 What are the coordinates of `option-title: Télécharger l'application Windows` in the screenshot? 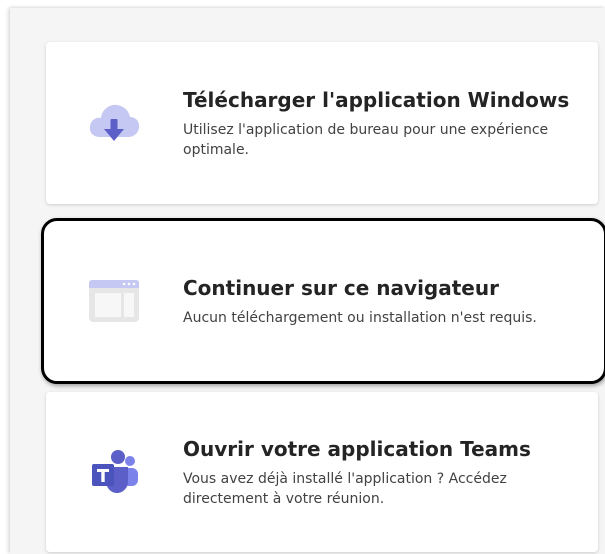 It's located at (376, 100).